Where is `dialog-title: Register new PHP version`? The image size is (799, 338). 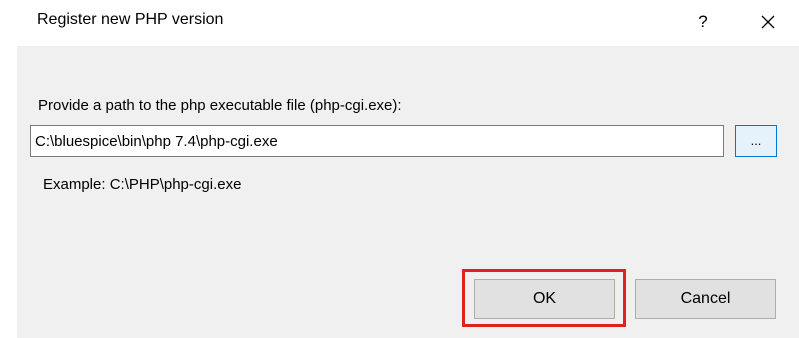 dialog-title: Register new PHP version is located at coordinates (130, 19).